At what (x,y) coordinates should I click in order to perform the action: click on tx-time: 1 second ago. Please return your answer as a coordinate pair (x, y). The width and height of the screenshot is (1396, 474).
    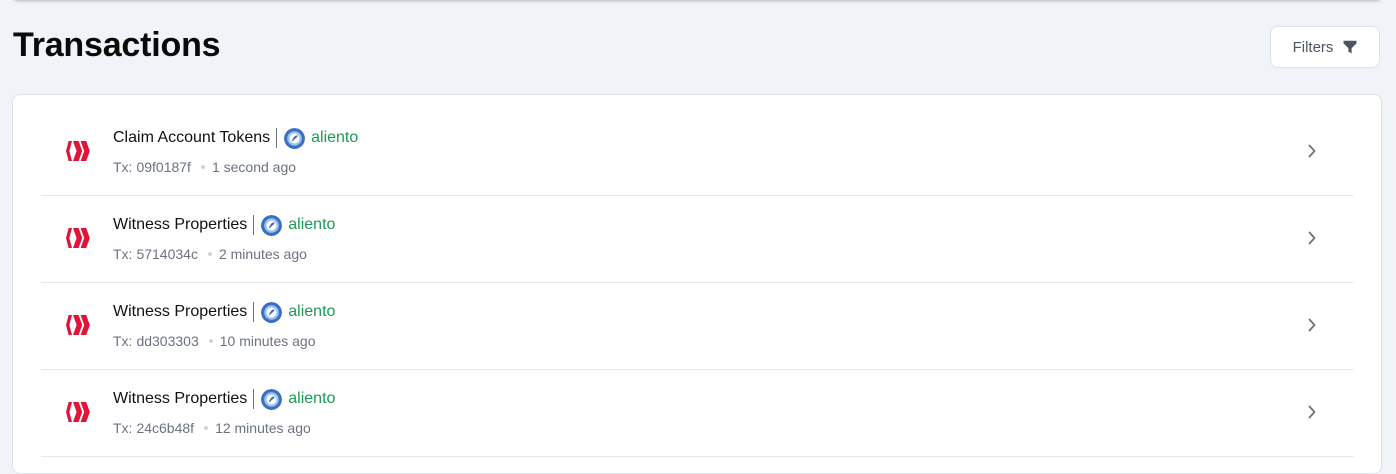
    Looking at the image, I should click on (254, 167).